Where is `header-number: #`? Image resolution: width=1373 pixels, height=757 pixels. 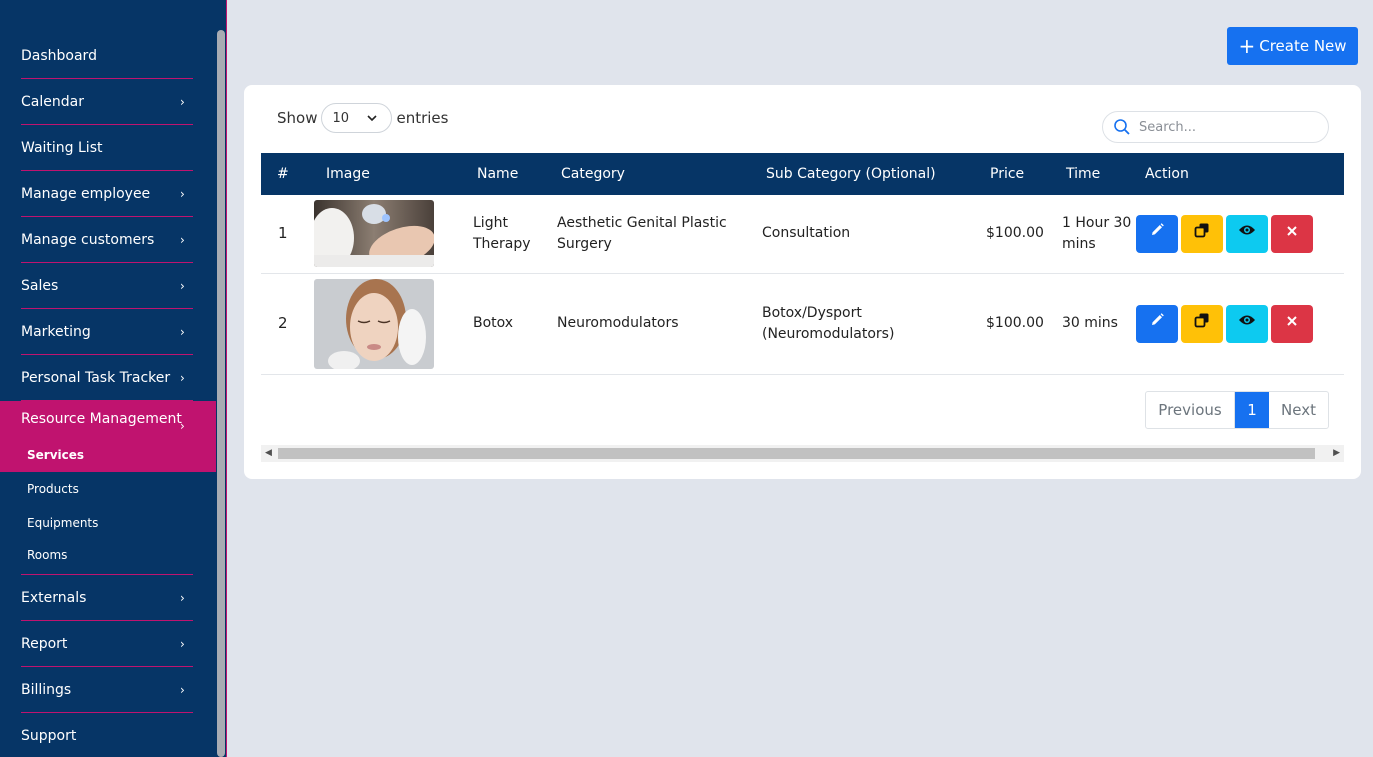 header-number: # is located at coordinates (287, 174).